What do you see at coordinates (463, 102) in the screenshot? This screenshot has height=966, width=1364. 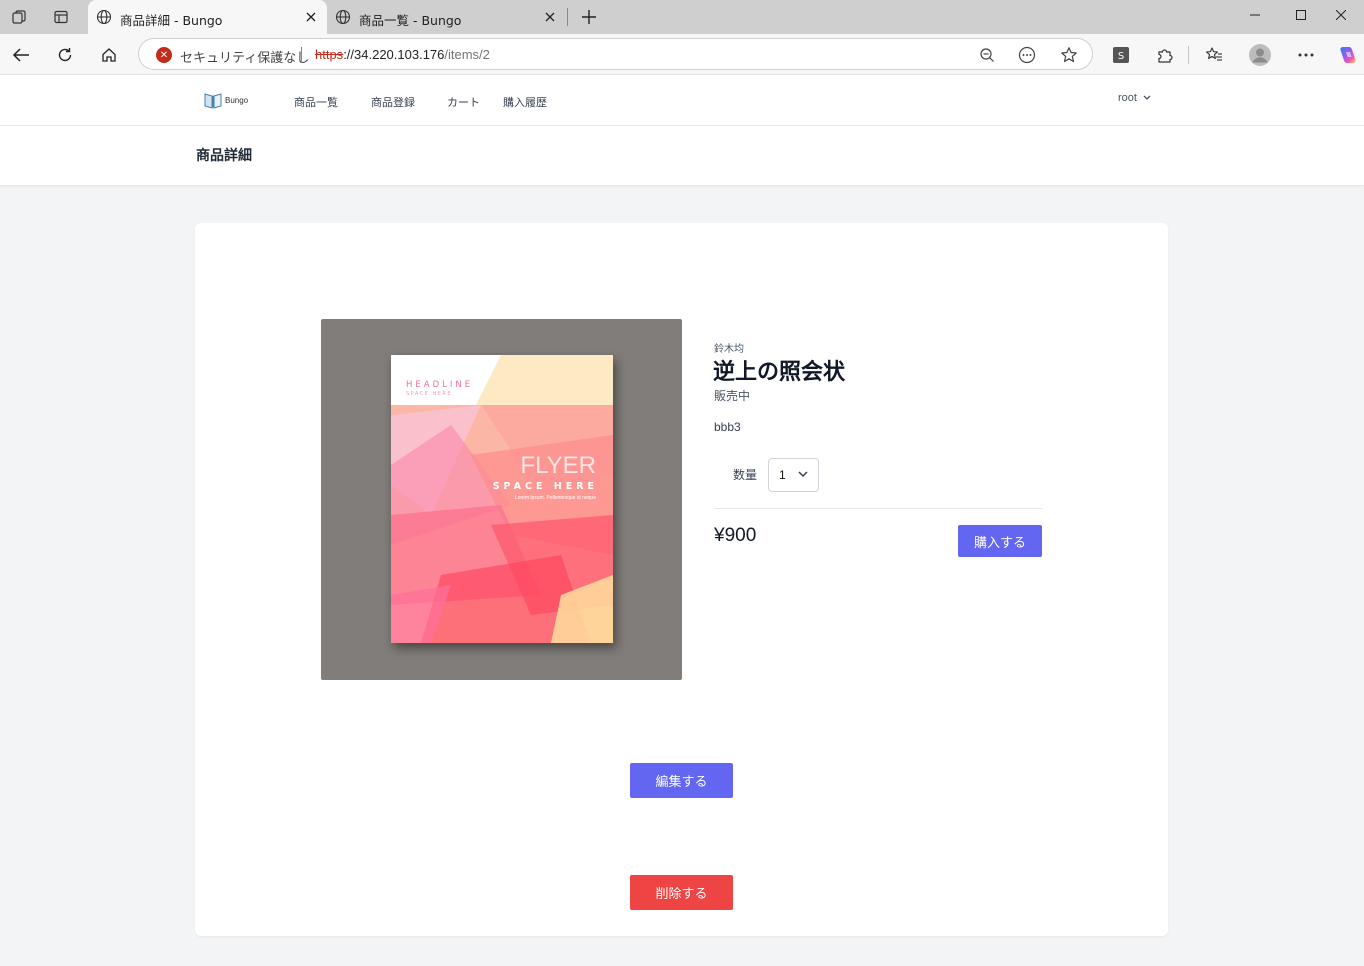 I see `nav-cart: カート` at bounding box center [463, 102].